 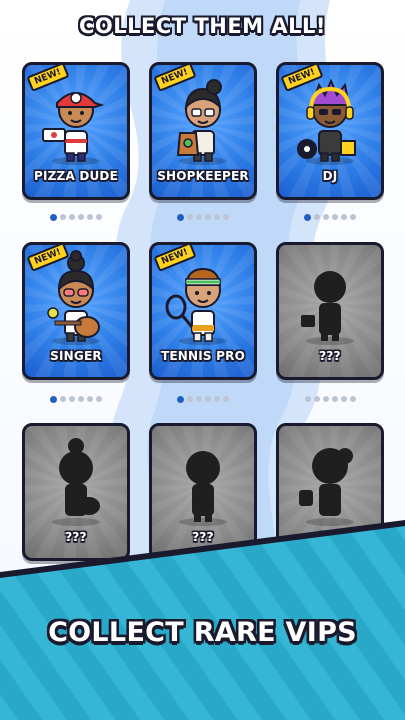 What do you see at coordinates (76, 356) in the screenshot?
I see `card-name-label: SINGER` at bounding box center [76, 356].